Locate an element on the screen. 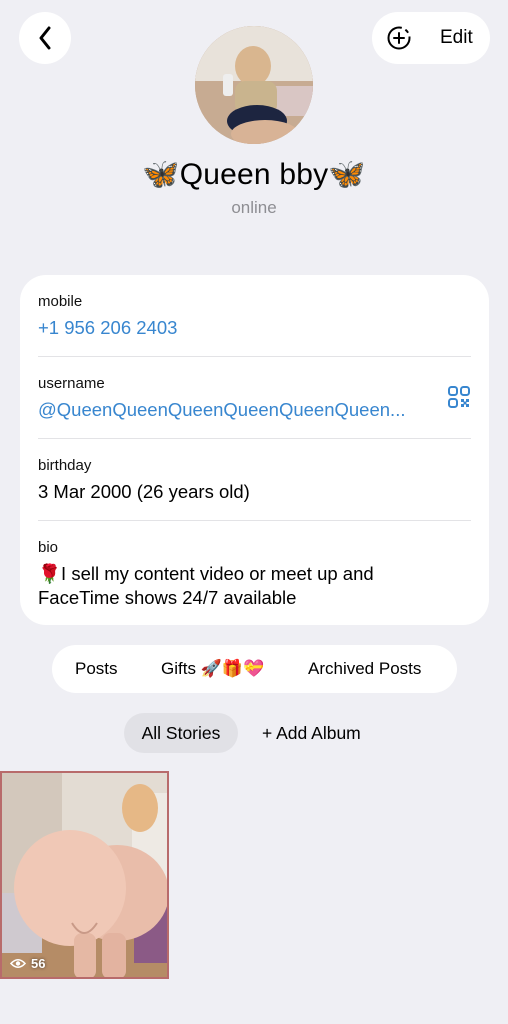  add-story-icon is located at coordinates (399, 38).